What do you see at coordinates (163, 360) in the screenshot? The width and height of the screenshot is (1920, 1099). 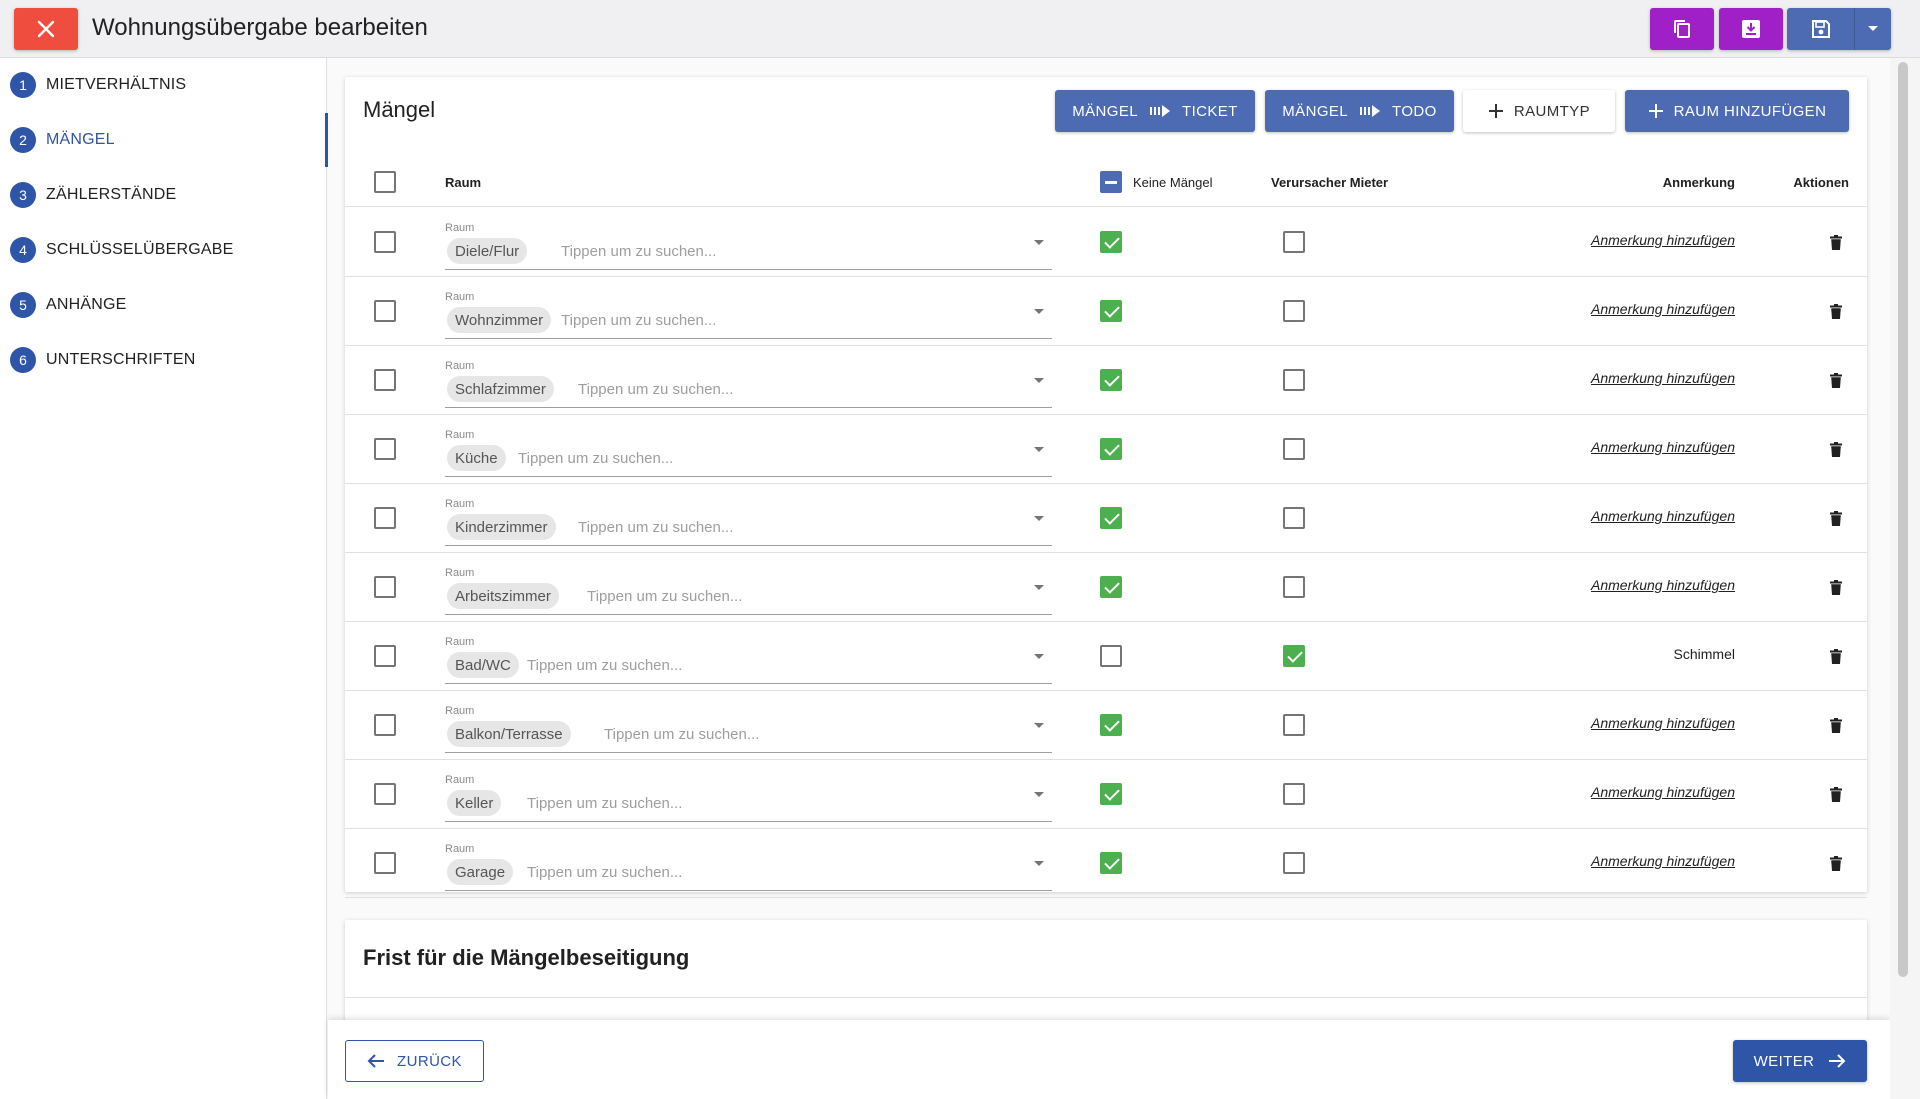 I see `step-unterschriften: 6 UNTERSCHRIFTEN` at bounding box center [163, 360].